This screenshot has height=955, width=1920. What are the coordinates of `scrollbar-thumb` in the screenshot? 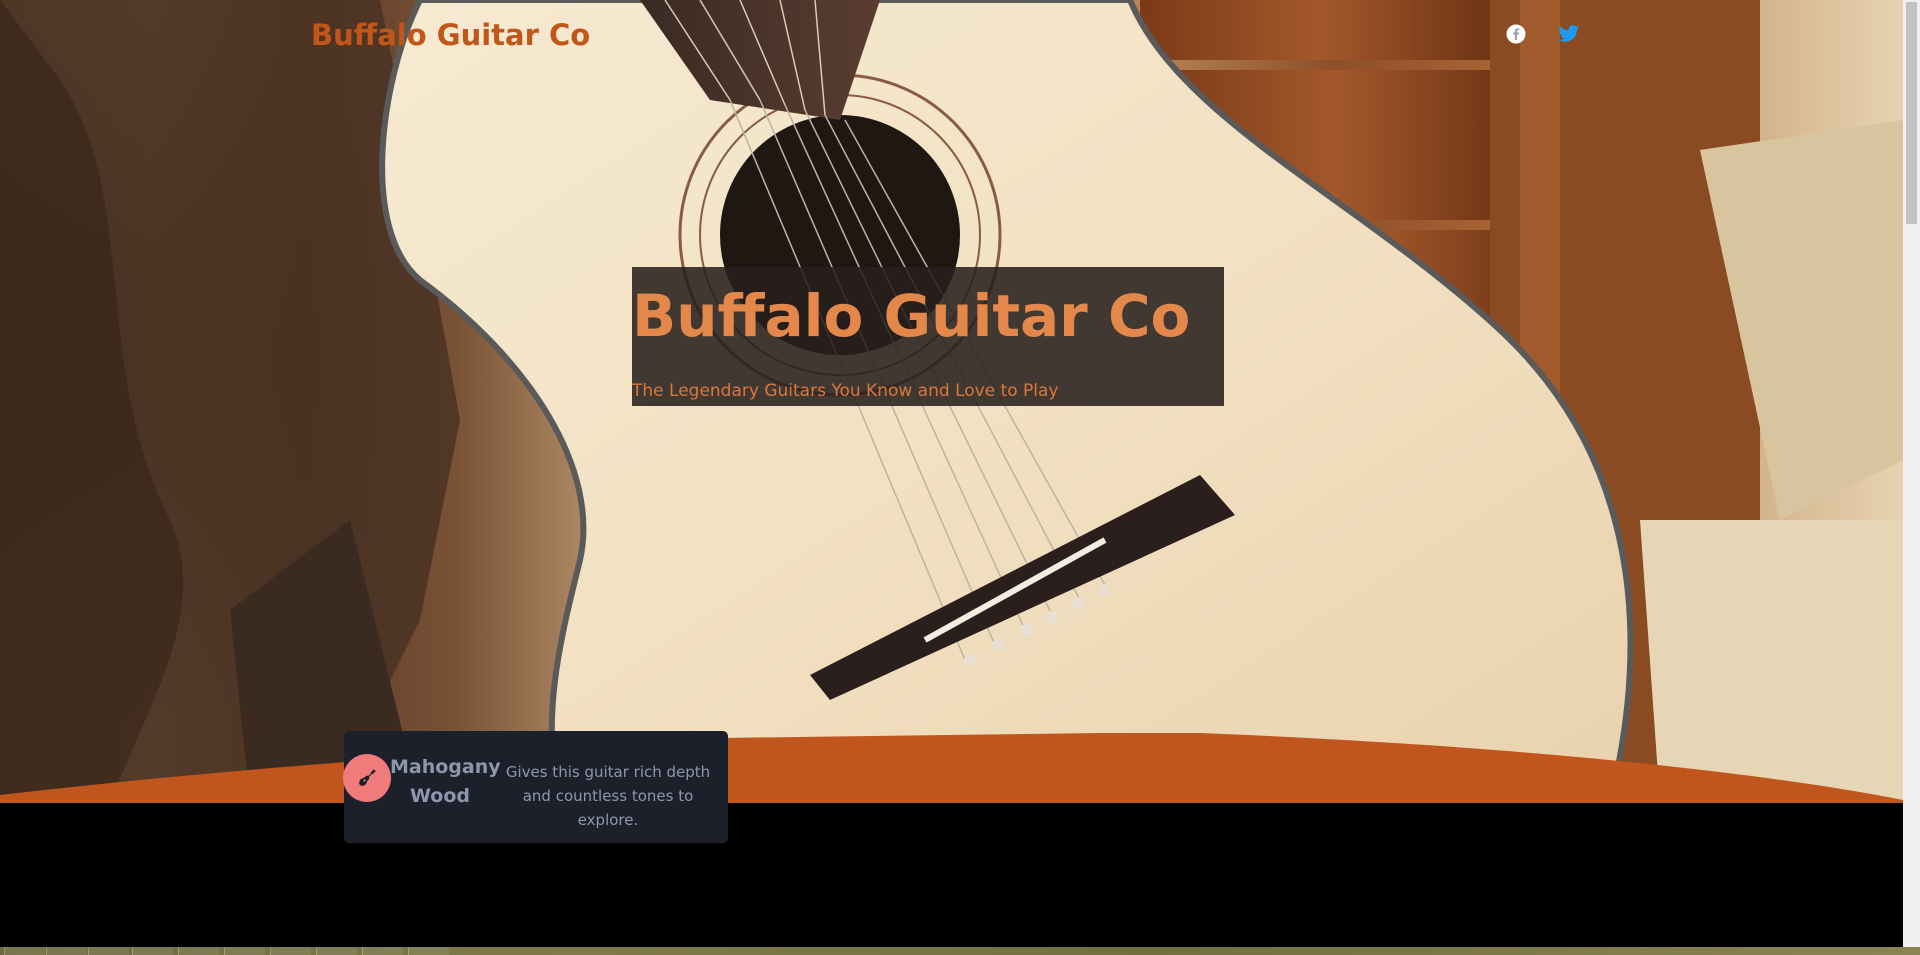 It's located at (1911, 113).